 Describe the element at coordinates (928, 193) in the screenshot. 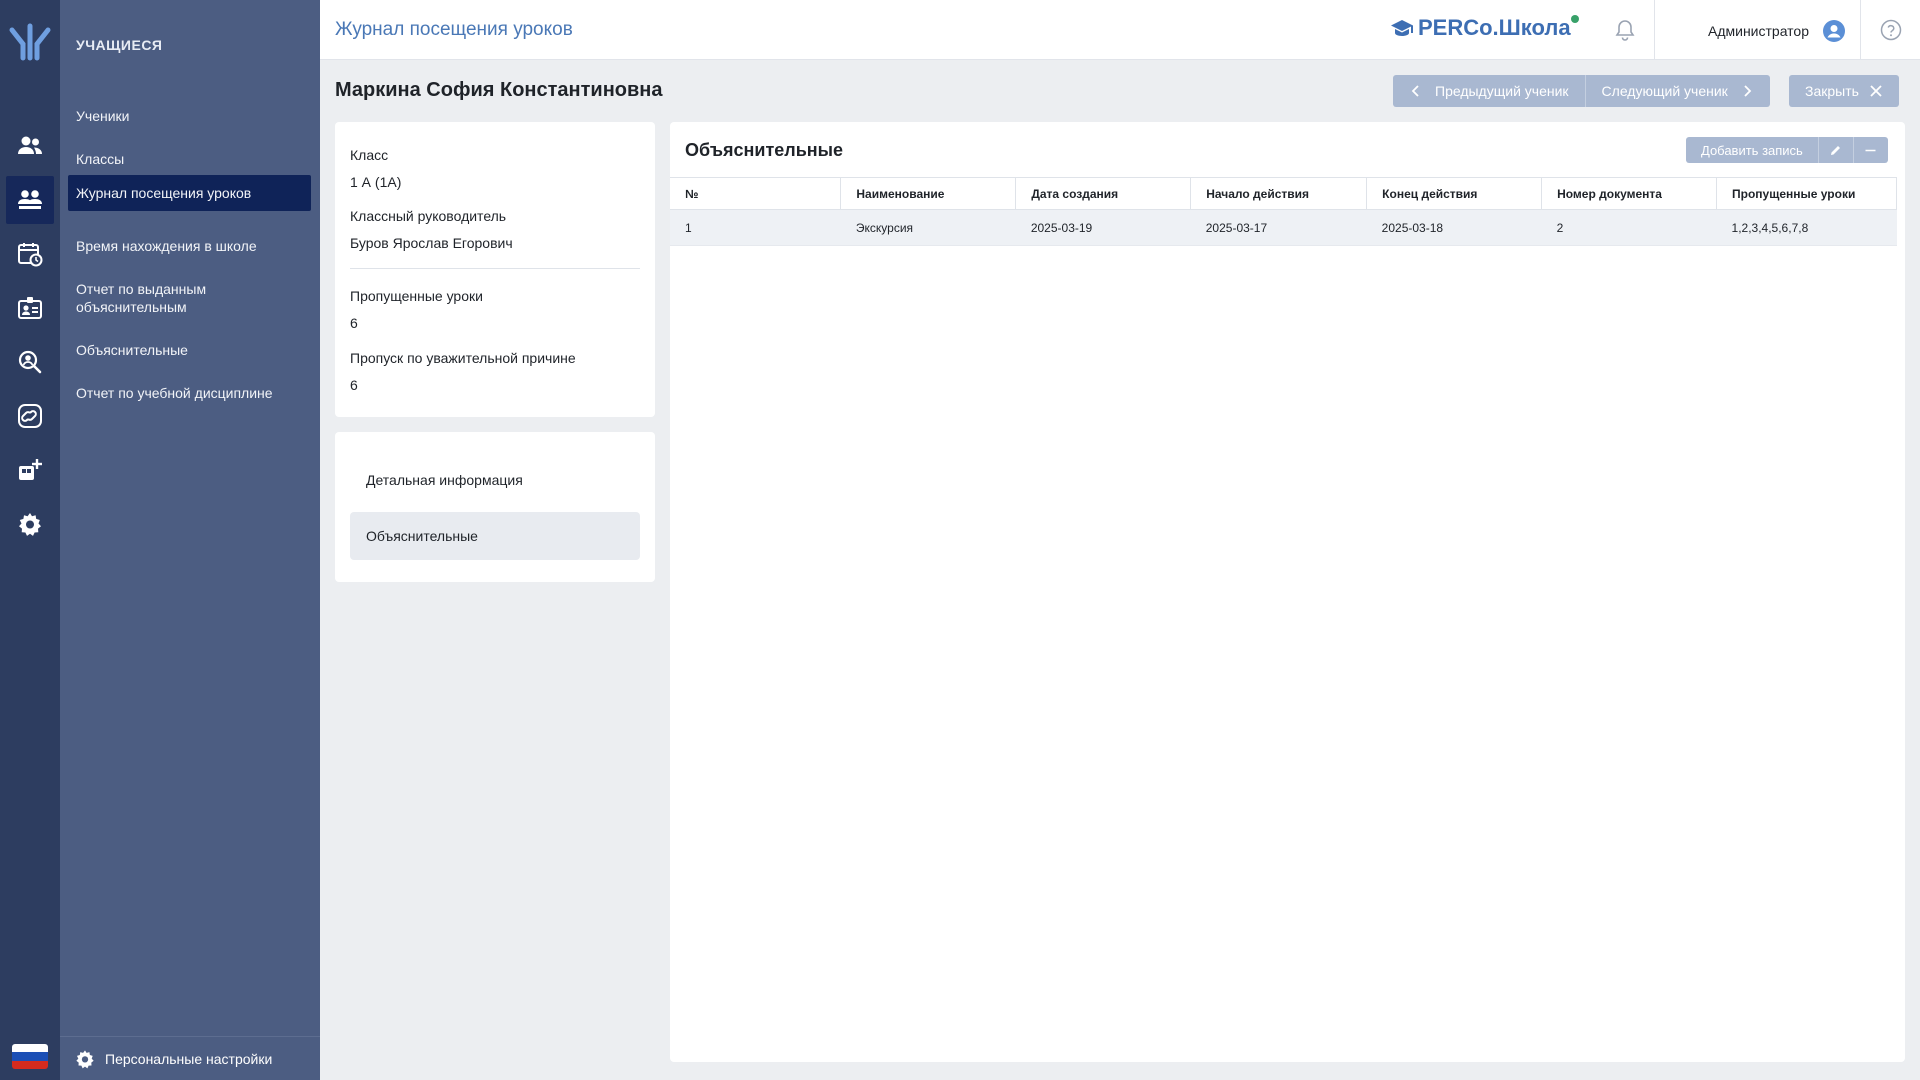

I see `column-header: Наименование` at that location.